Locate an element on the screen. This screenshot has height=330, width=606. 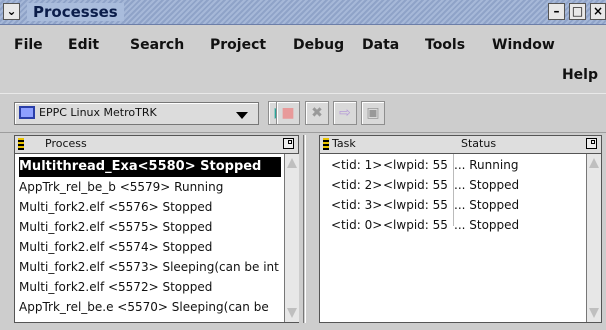
minimize-button: – is located at coordinates (556, 11).